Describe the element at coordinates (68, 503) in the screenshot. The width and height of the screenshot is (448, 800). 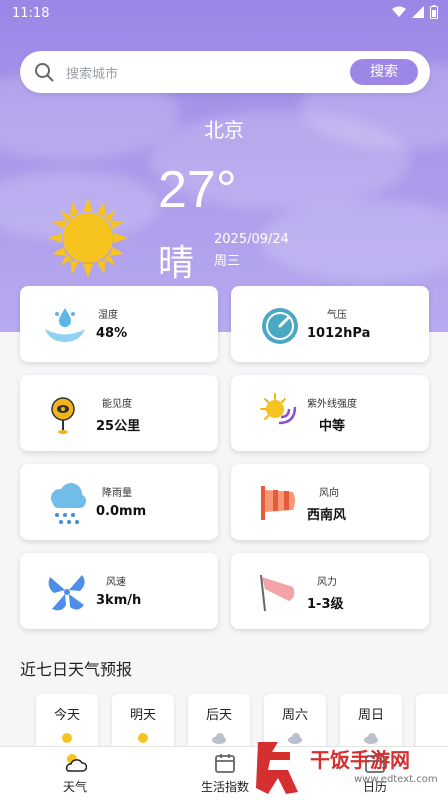
I see `rain-cloud-icon` at that location.